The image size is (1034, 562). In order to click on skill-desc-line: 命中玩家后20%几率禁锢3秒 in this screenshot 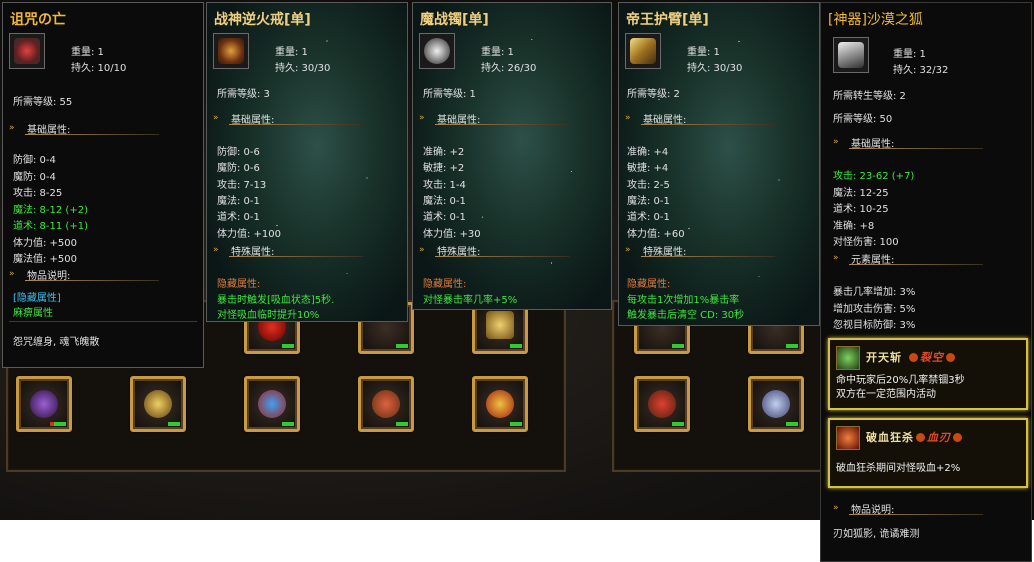, I will do `click(900, 380)`.